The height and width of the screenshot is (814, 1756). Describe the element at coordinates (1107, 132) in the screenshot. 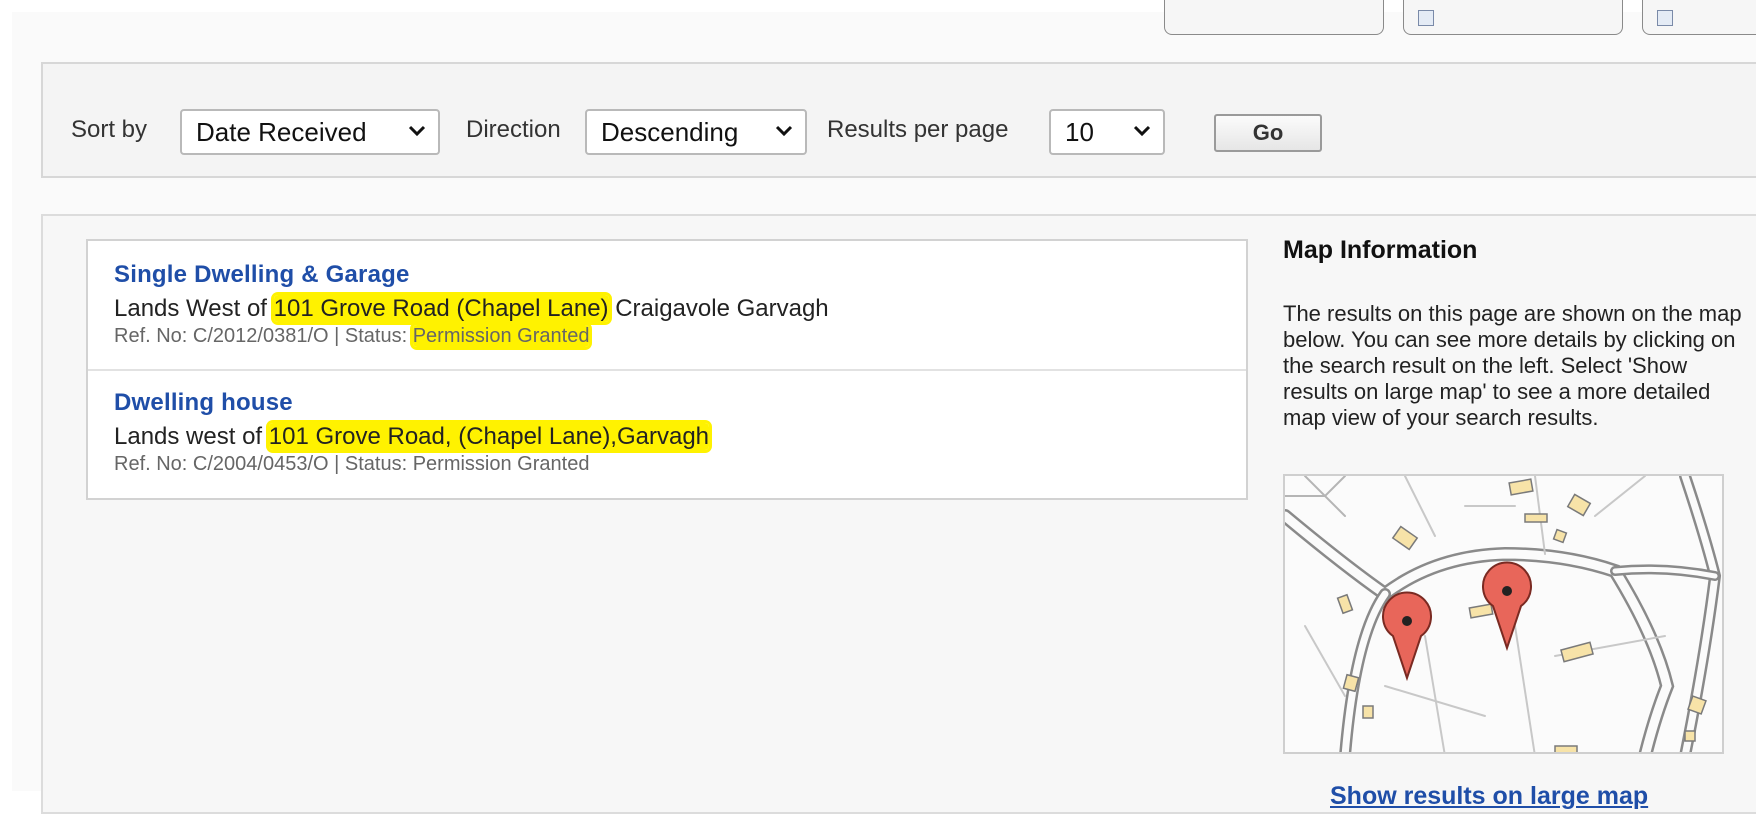

I see `results-per-page-select: 10` at that location.